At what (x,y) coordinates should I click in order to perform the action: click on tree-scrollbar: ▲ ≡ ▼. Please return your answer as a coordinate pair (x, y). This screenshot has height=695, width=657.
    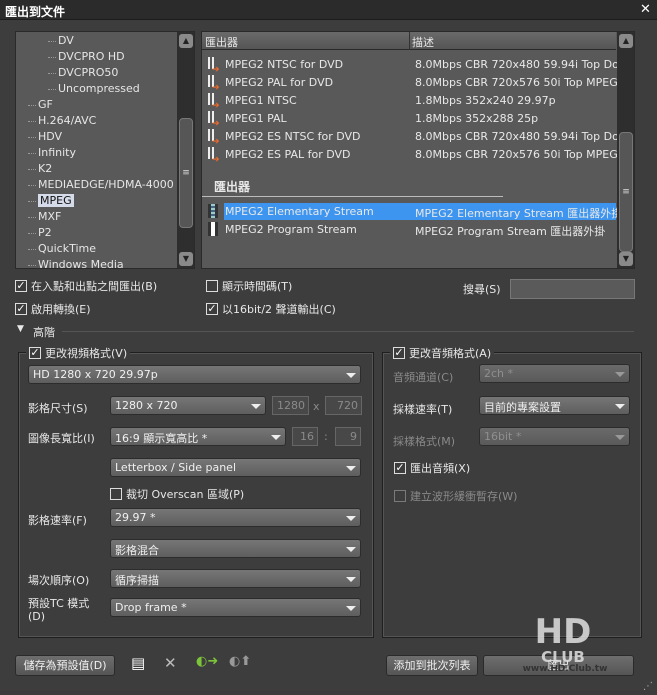
    Looking at the image, I should click on (185, 150).